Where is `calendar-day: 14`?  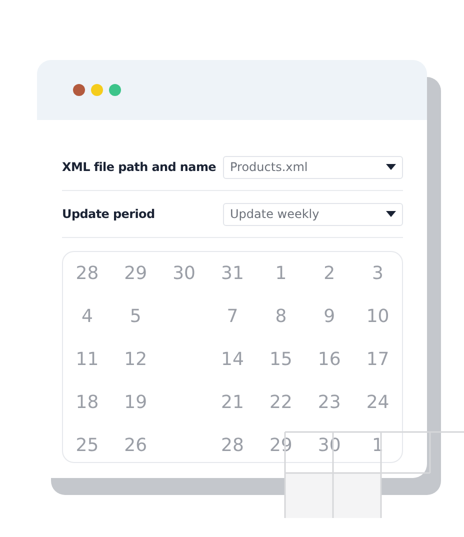
calendar-day: 14 is located at coordinates (232, 359).